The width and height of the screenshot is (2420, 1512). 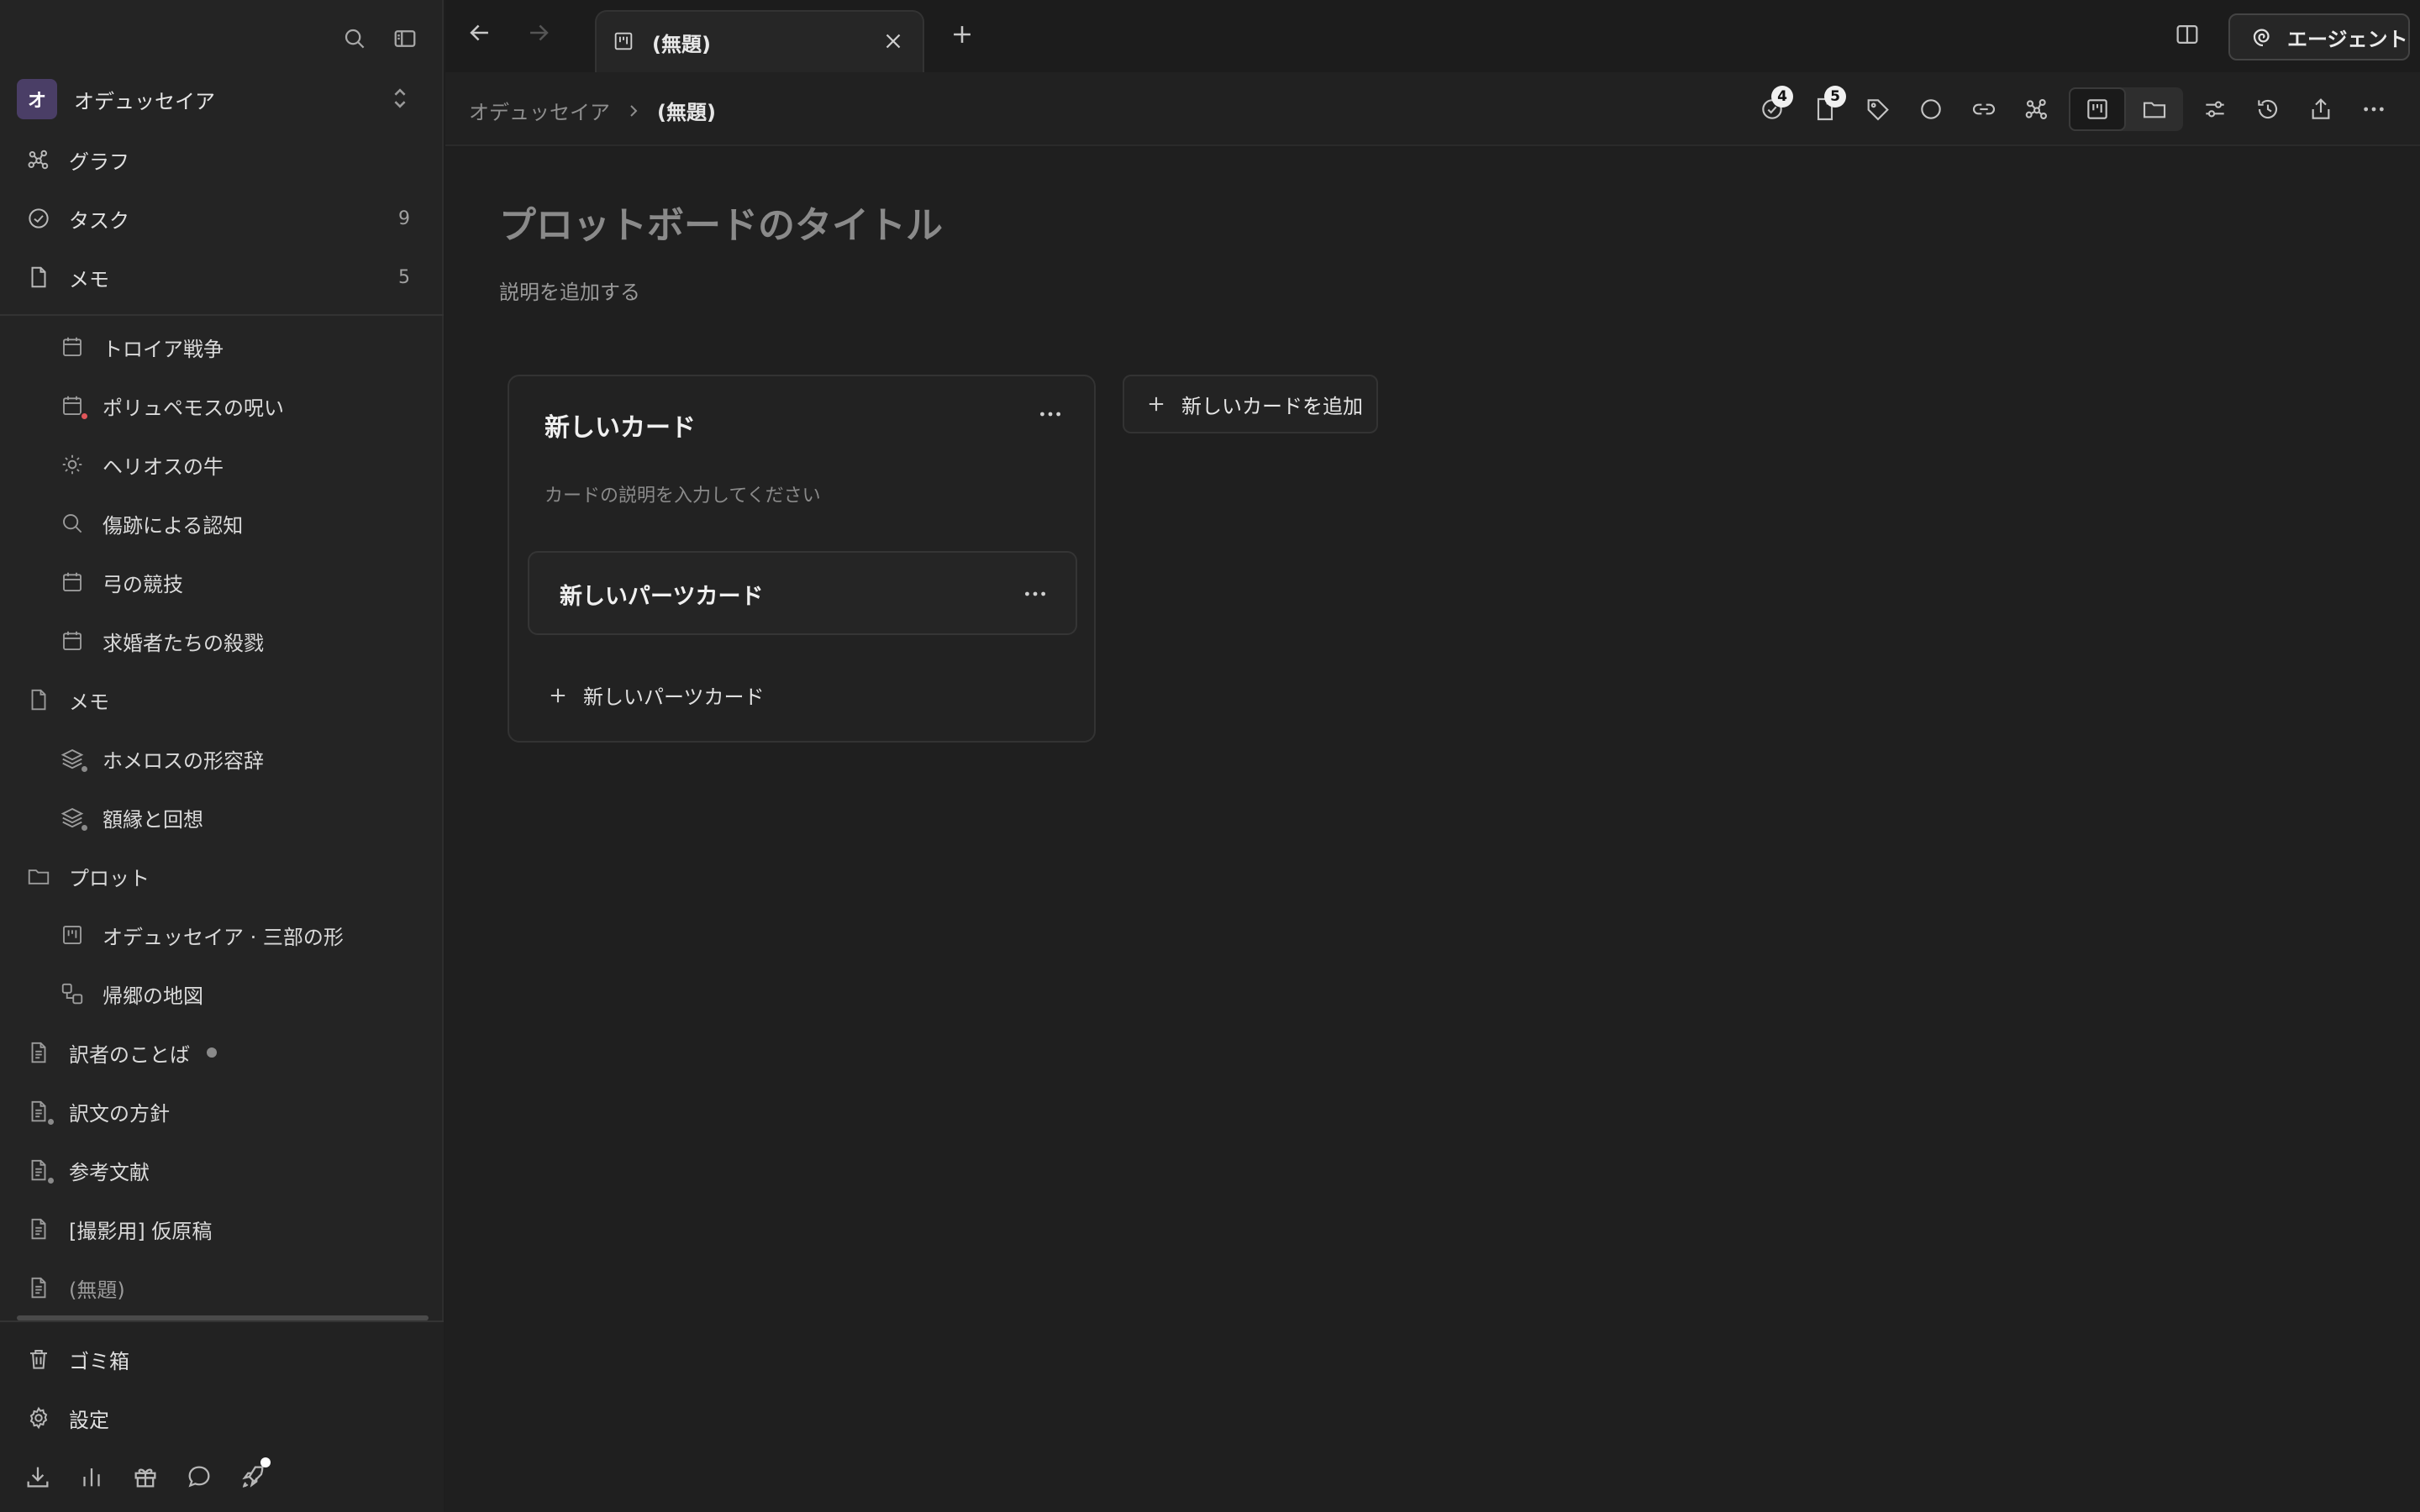 I want to click on tab-bar: (無題) エージェント, so click(x=1433, y=36).